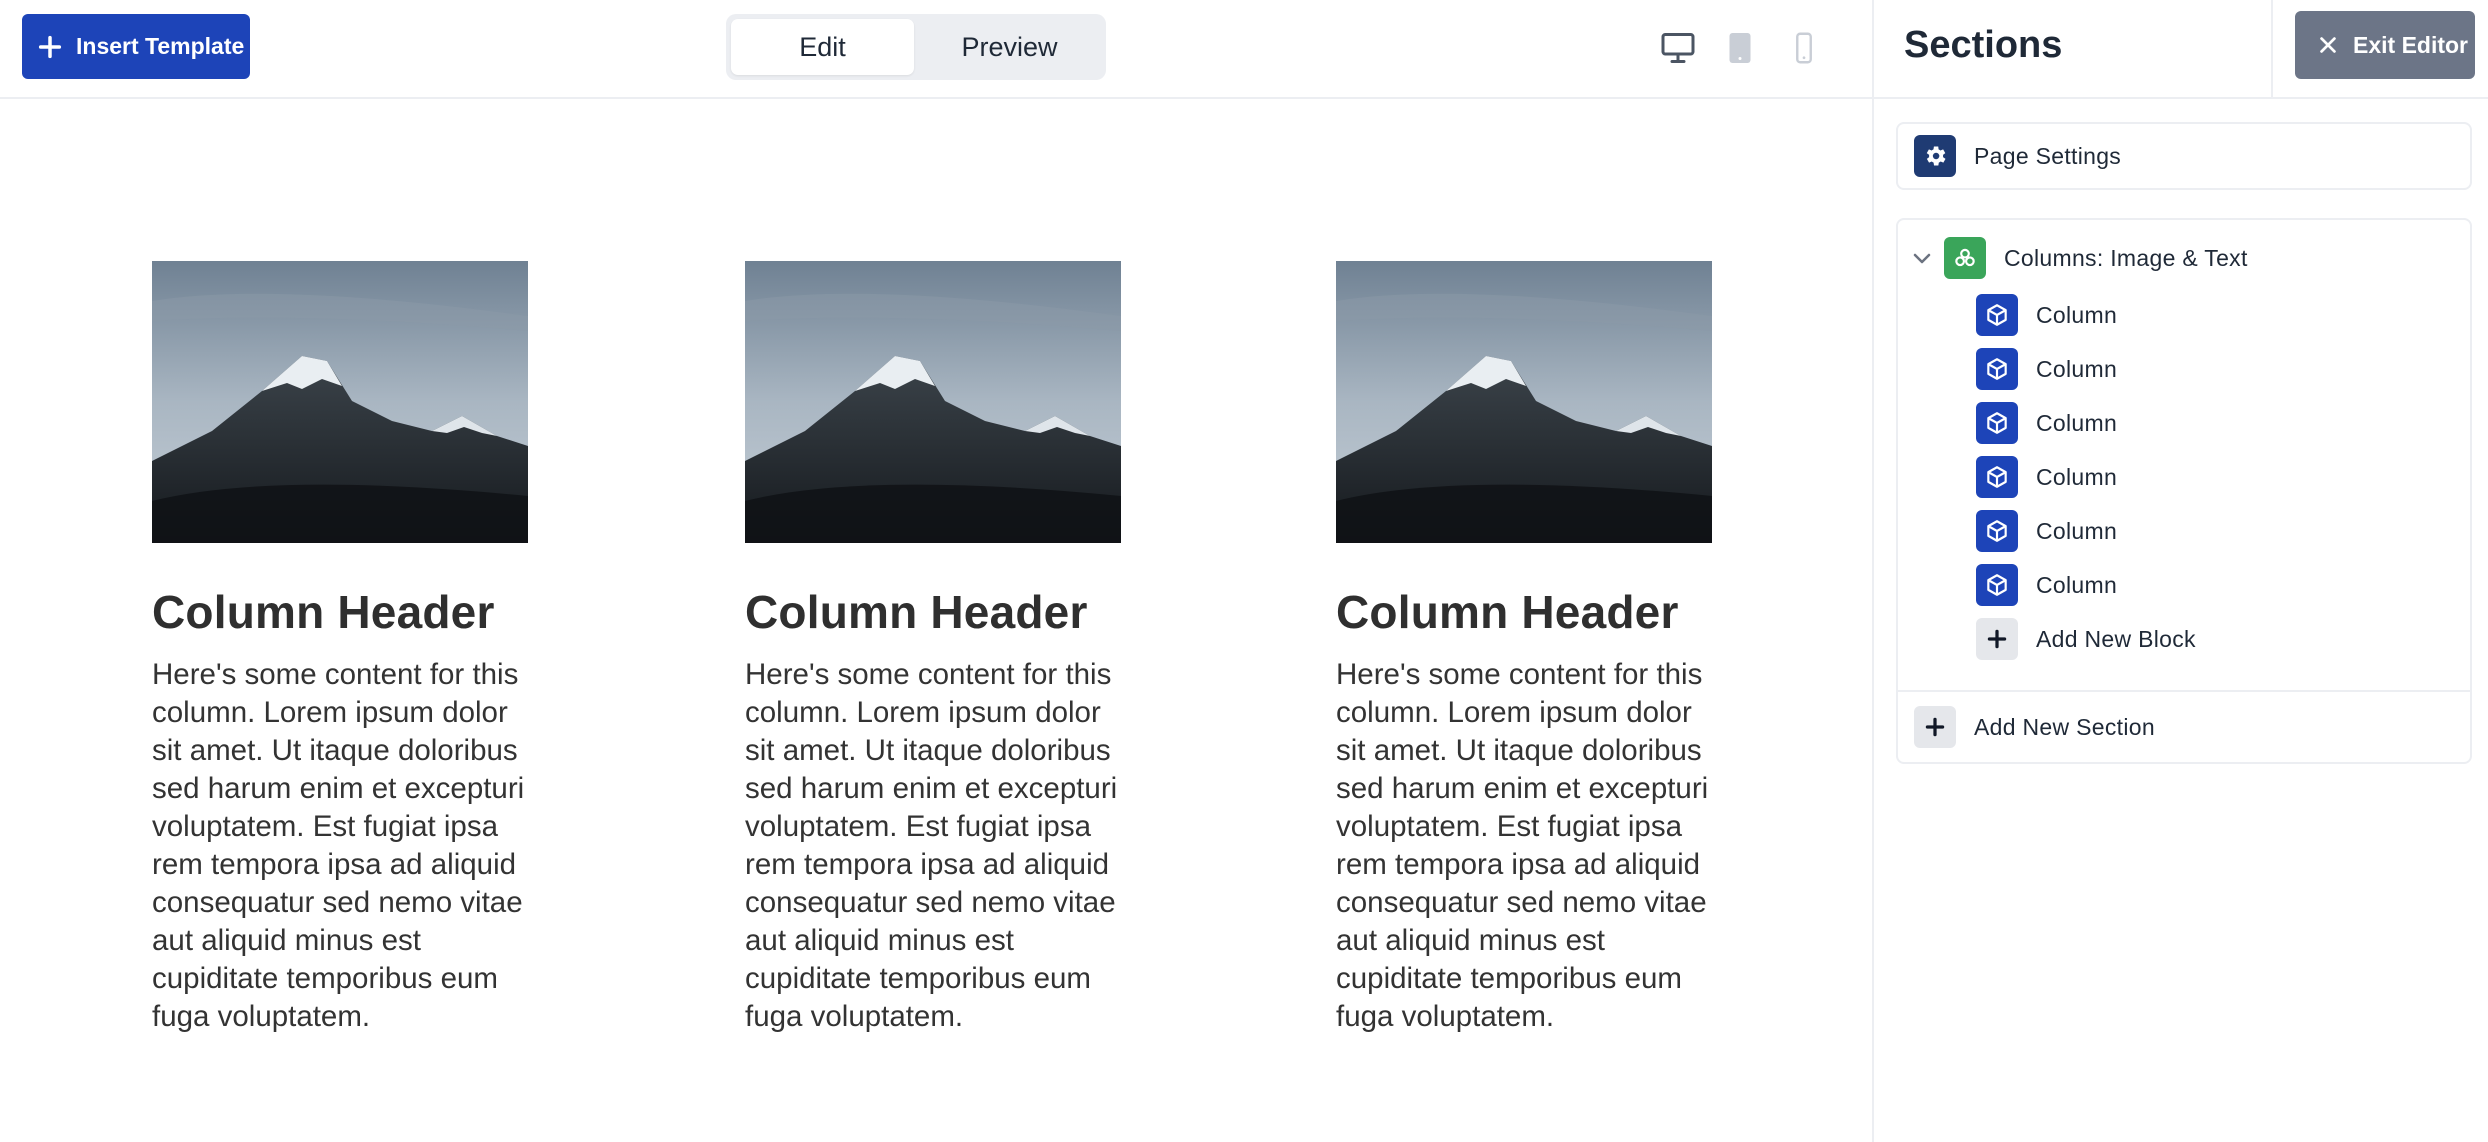 The width and height of the screenshot is (2488, 1142). Describe the element at coordinates (2126, 257) in the screenshot. I see `section-label: Columns: Image & Text` at that location.